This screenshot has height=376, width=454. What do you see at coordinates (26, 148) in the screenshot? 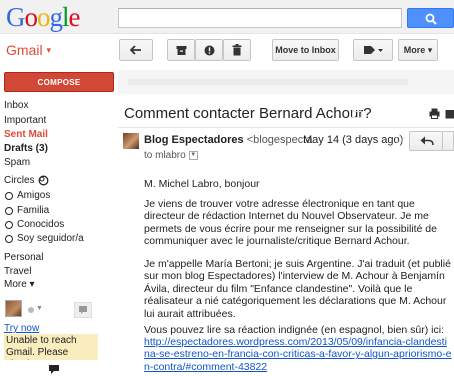
I see `sidebar-item-drafts: Drafts (3)` at bounding box center [26, 148].